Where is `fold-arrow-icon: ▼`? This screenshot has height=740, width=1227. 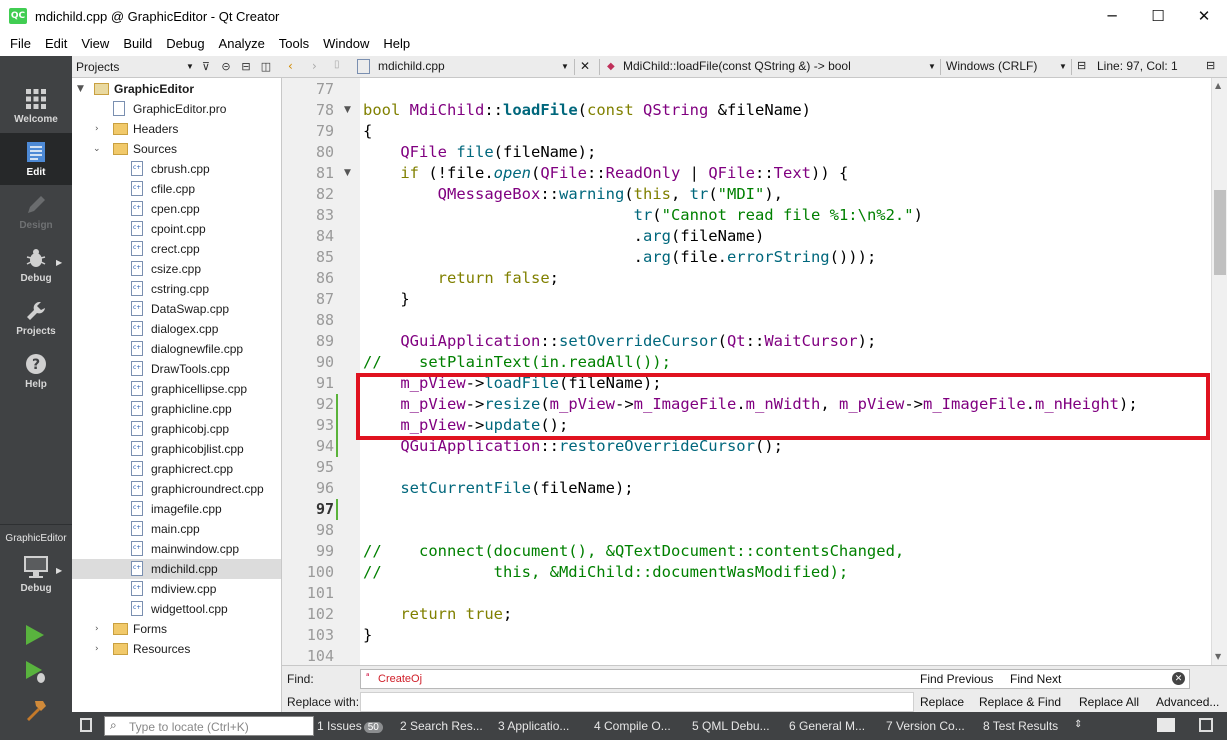 fold-arrow-icon: ▼ is located at coordinates (347, 173).